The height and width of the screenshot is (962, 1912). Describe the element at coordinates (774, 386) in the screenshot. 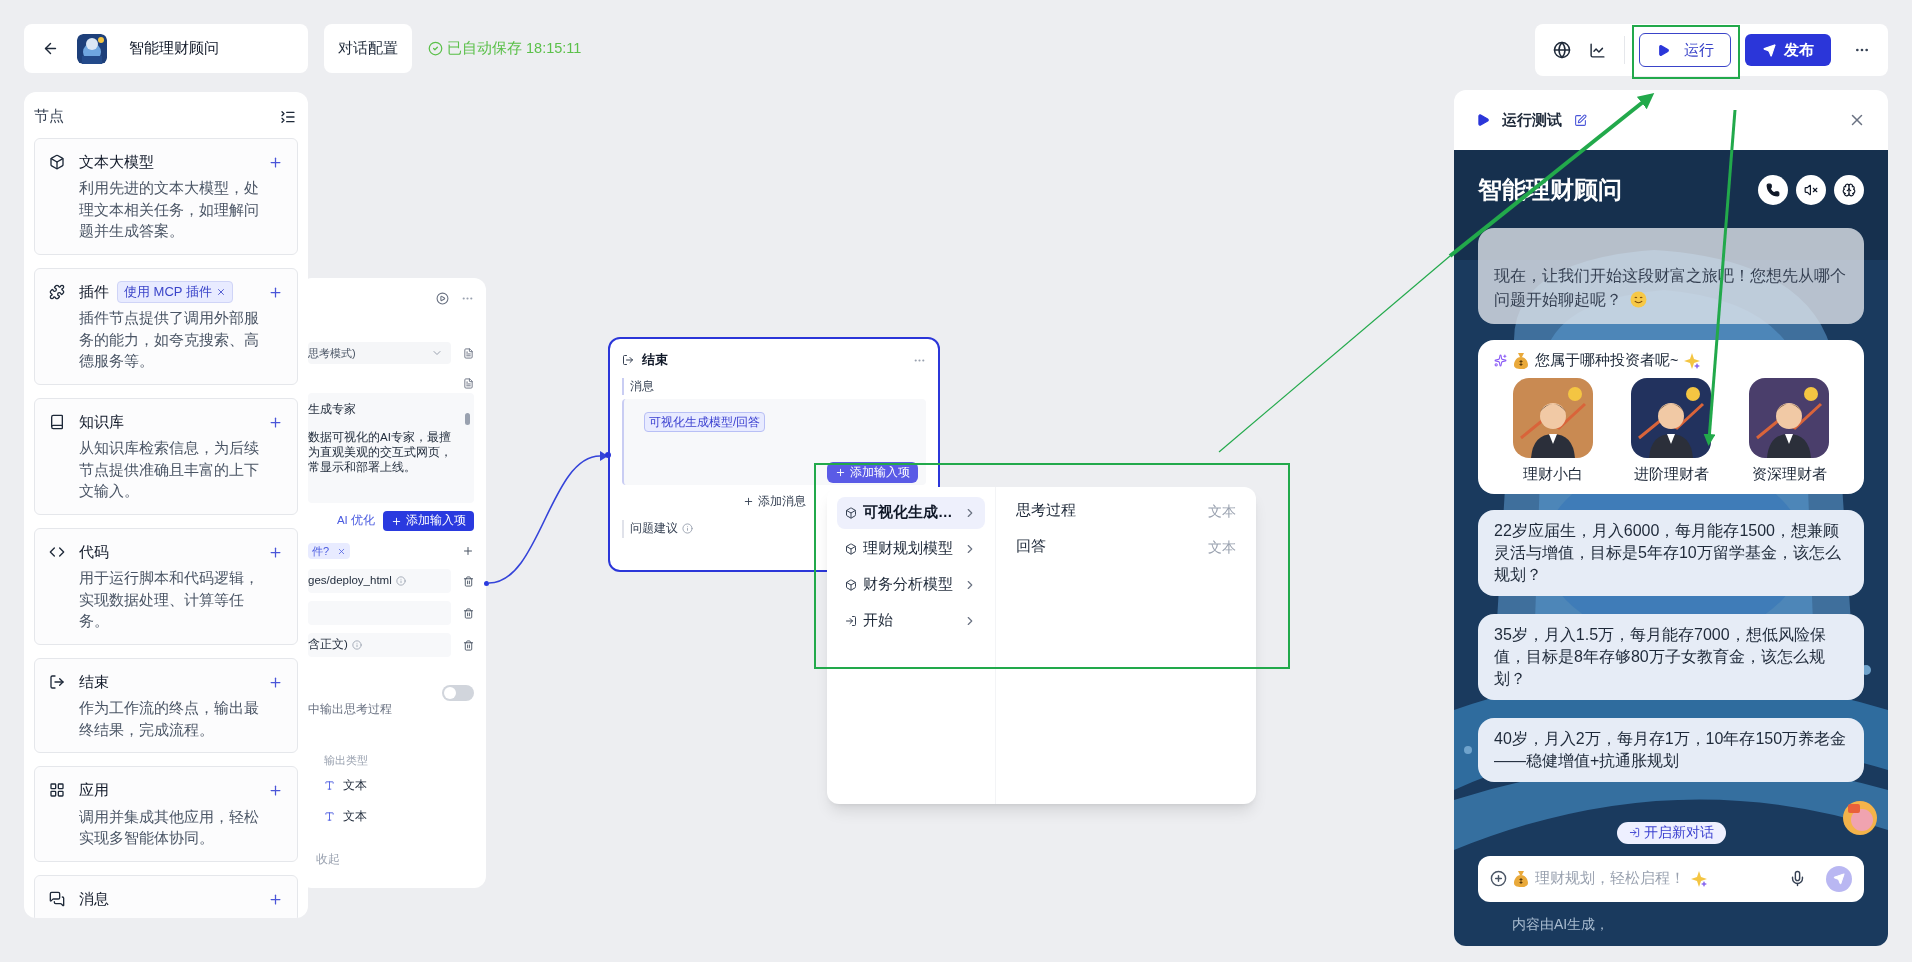

I see `field-label: 消息` at that location.